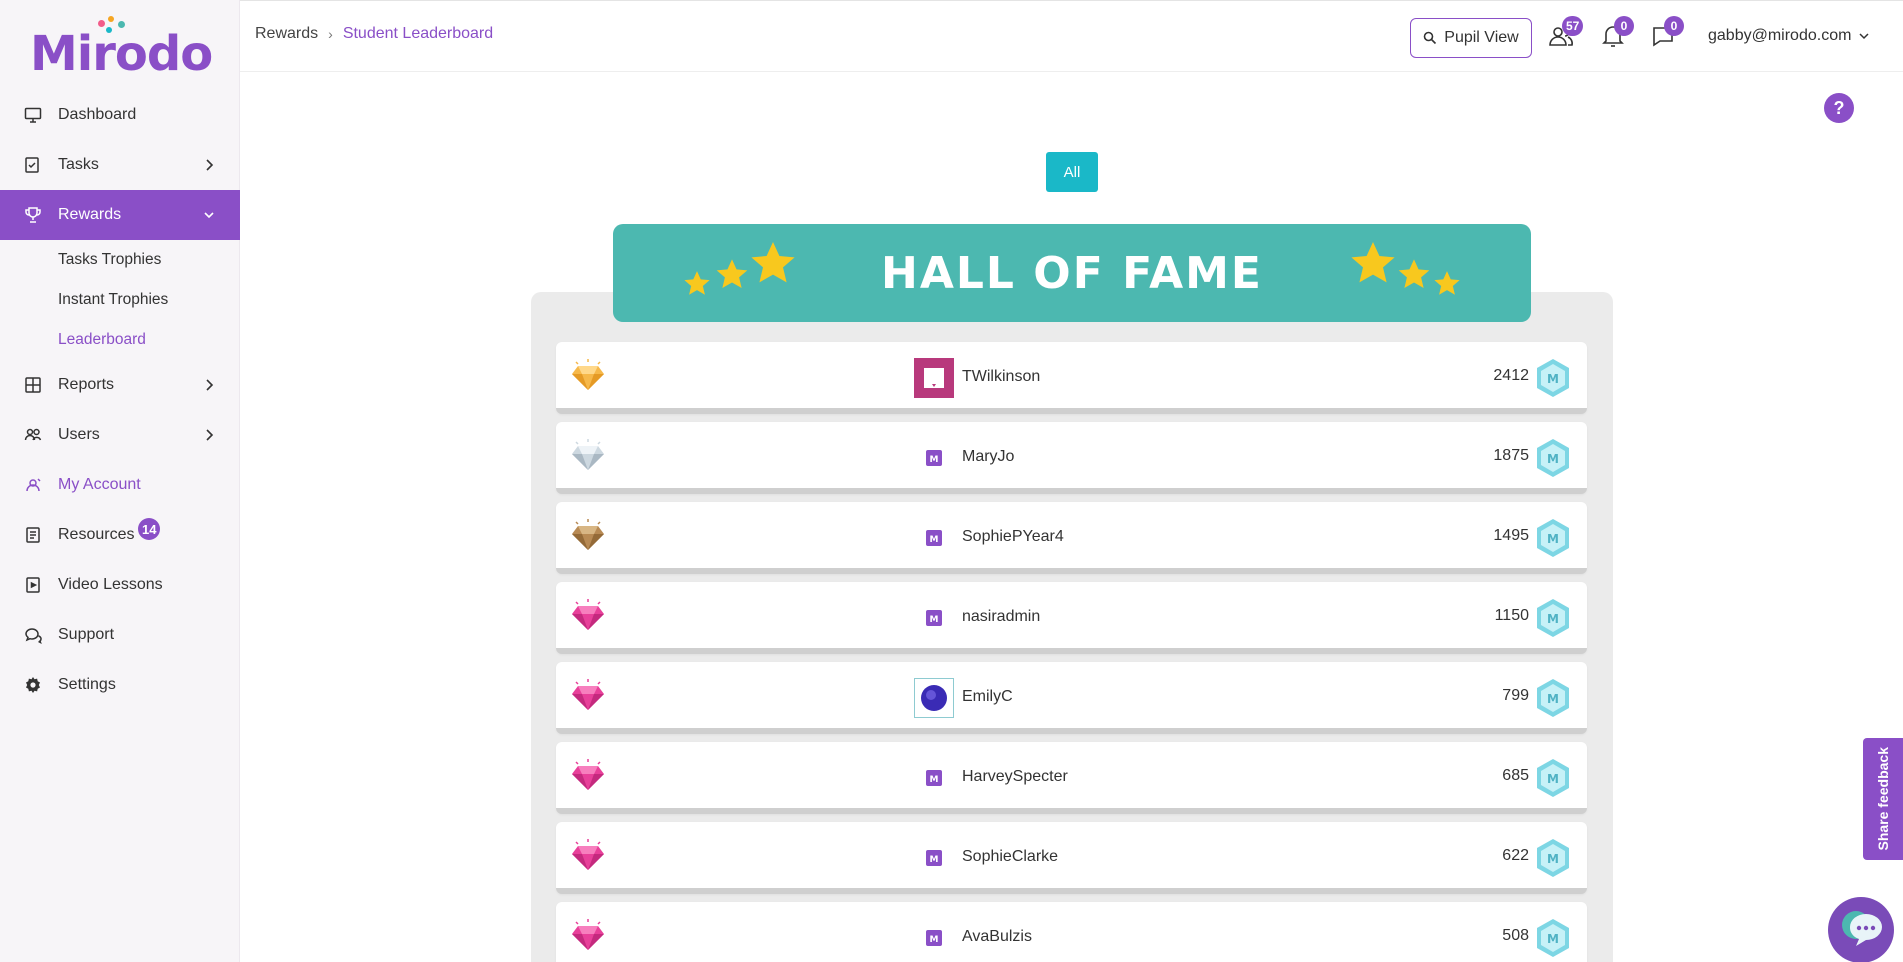  Describe the element at coordinates (1839, 108) in the screenshot. I see `help-button: ?` at that location.